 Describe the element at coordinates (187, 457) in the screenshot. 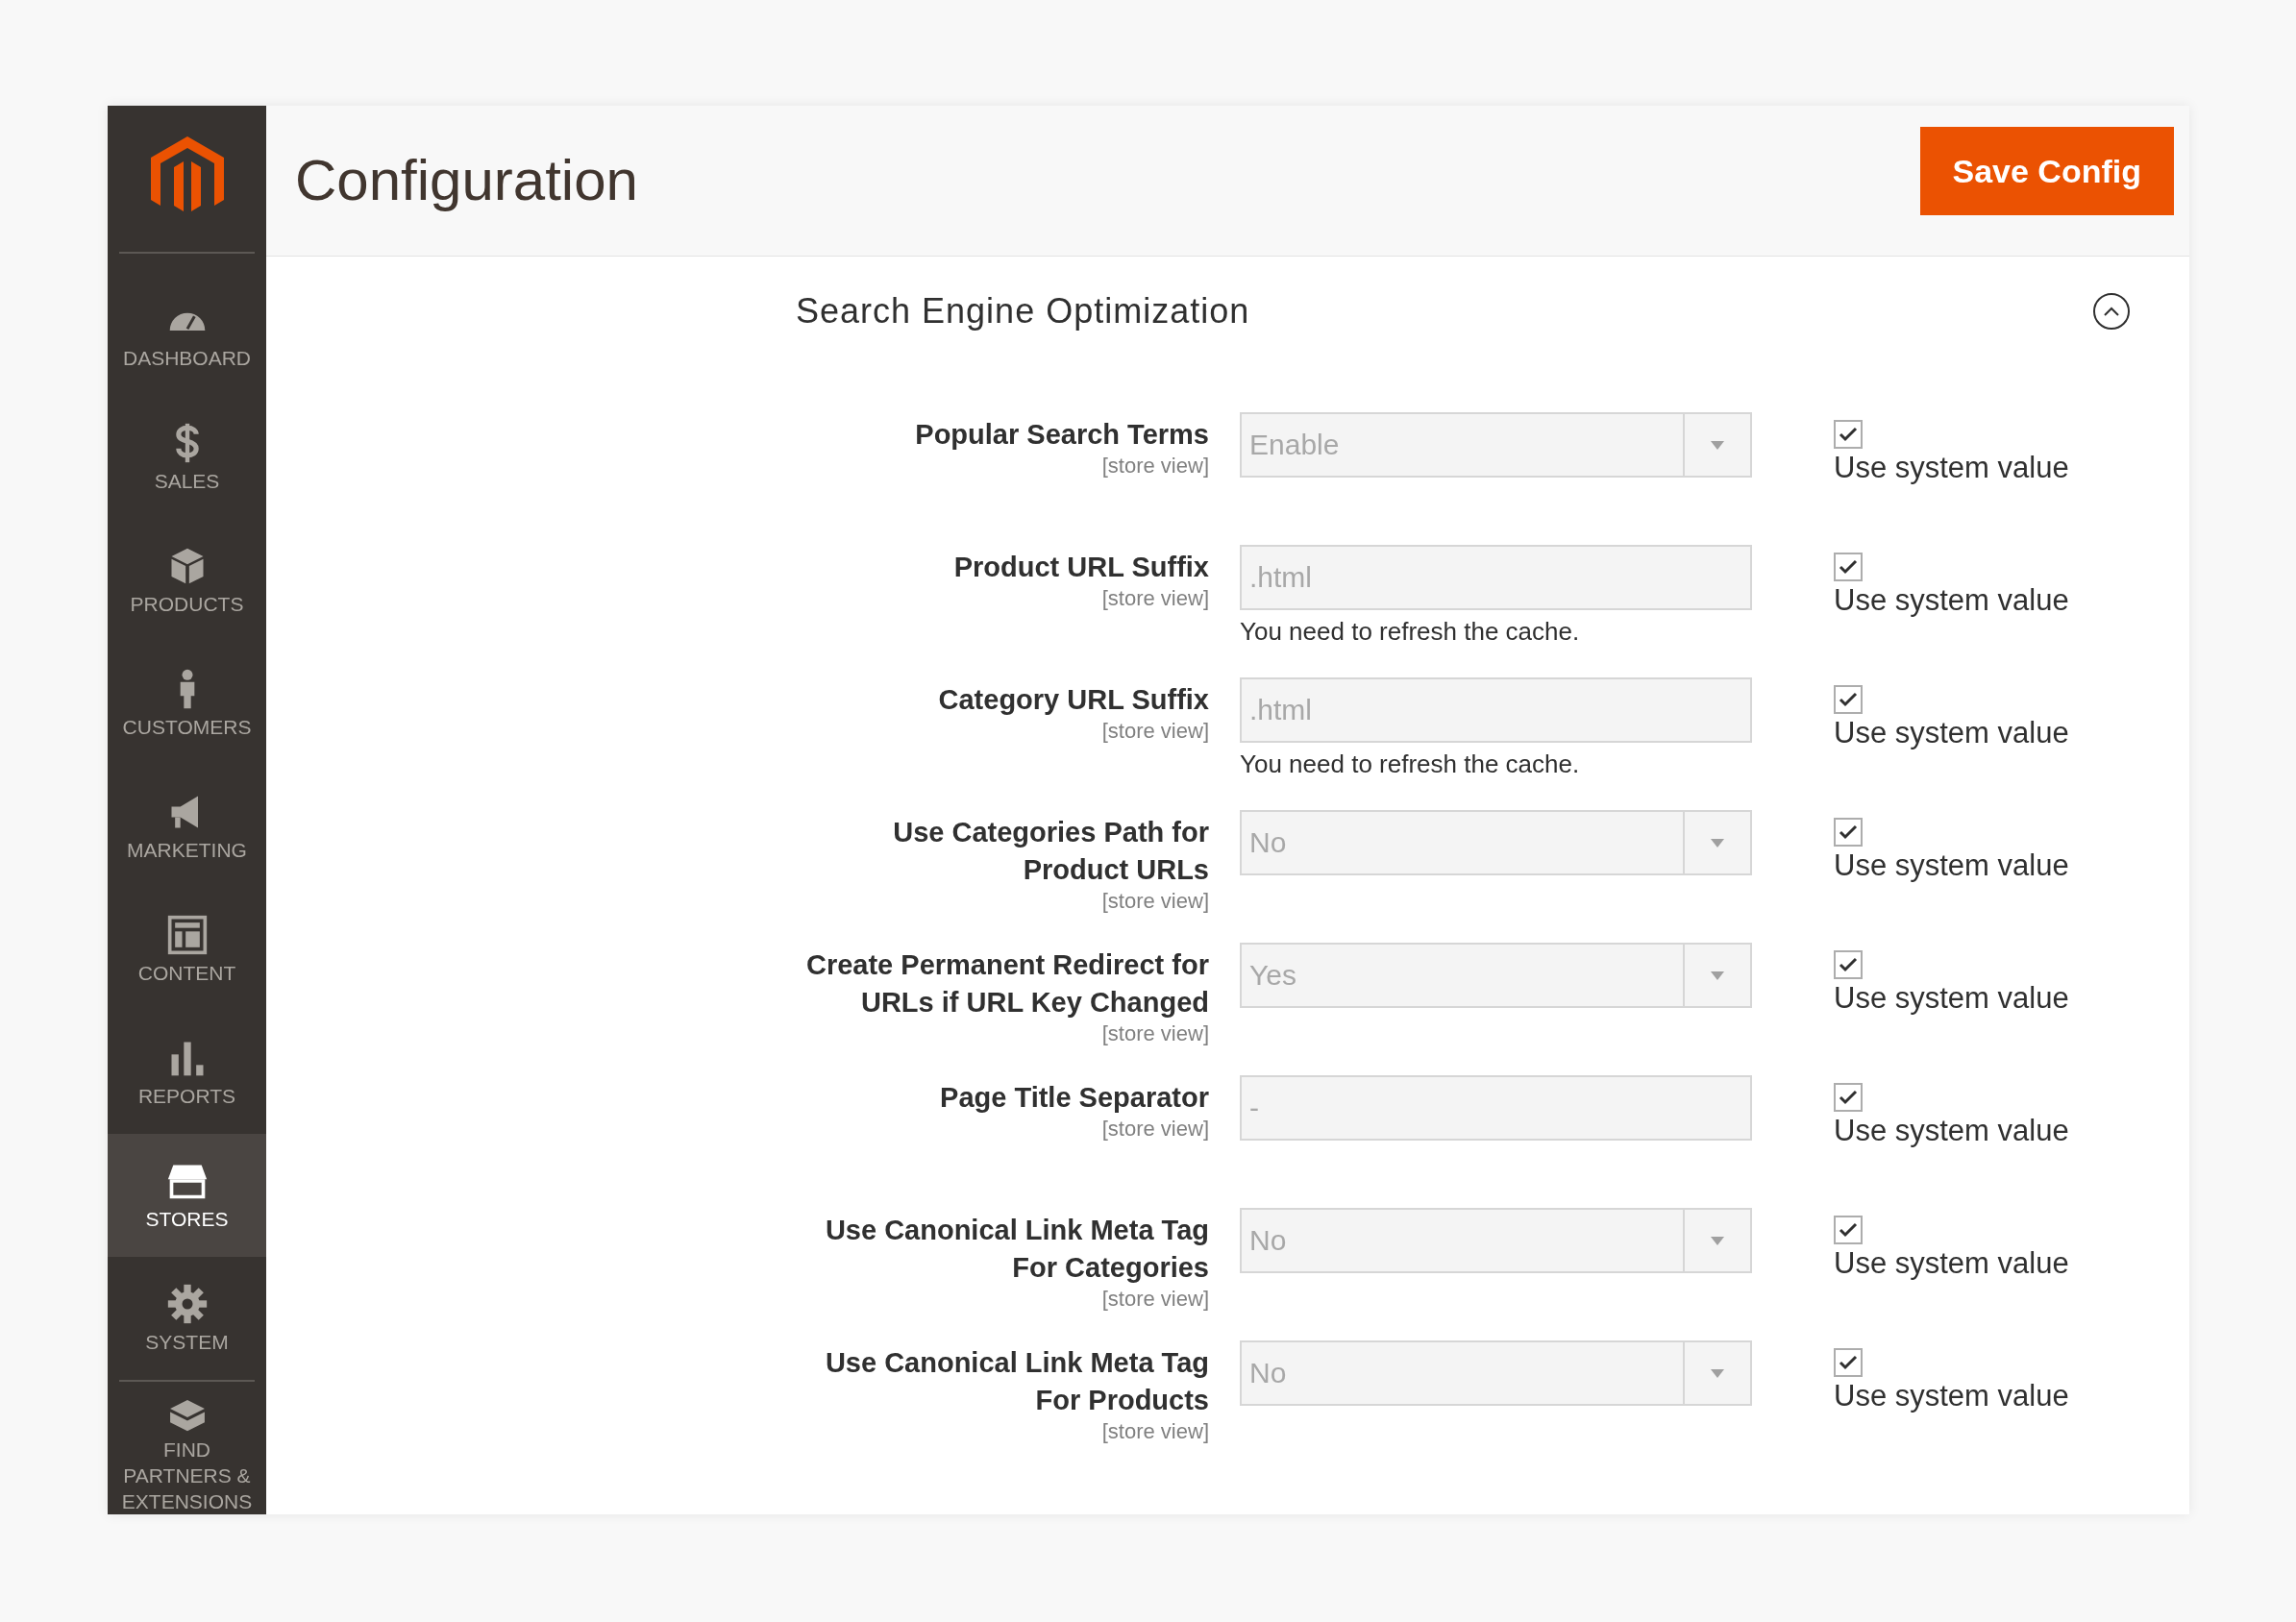

I see `nav-item: SALES` at that location.